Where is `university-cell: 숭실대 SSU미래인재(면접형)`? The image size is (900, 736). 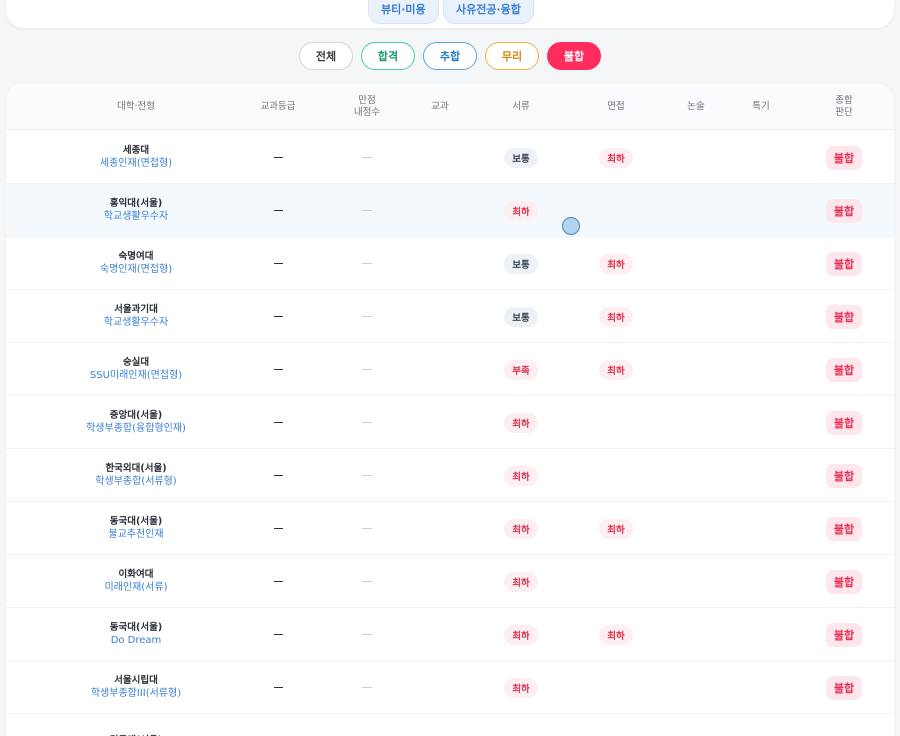
university-cell: 숭실대 SSU미래인재(면접형) is located at coordinates (136, 369).